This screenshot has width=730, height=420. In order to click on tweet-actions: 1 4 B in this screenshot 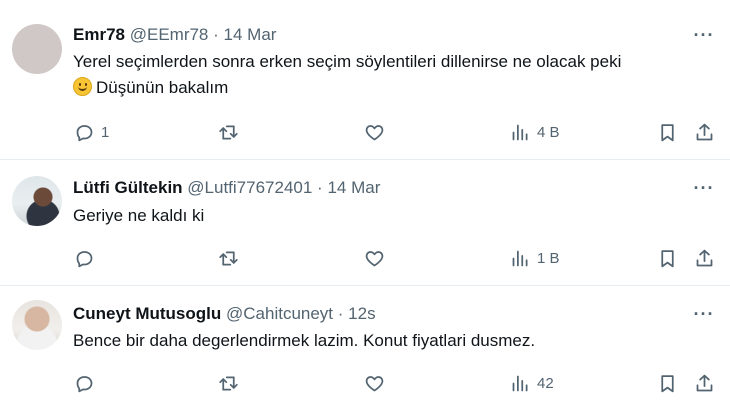, I will do `click(365, 132)`.